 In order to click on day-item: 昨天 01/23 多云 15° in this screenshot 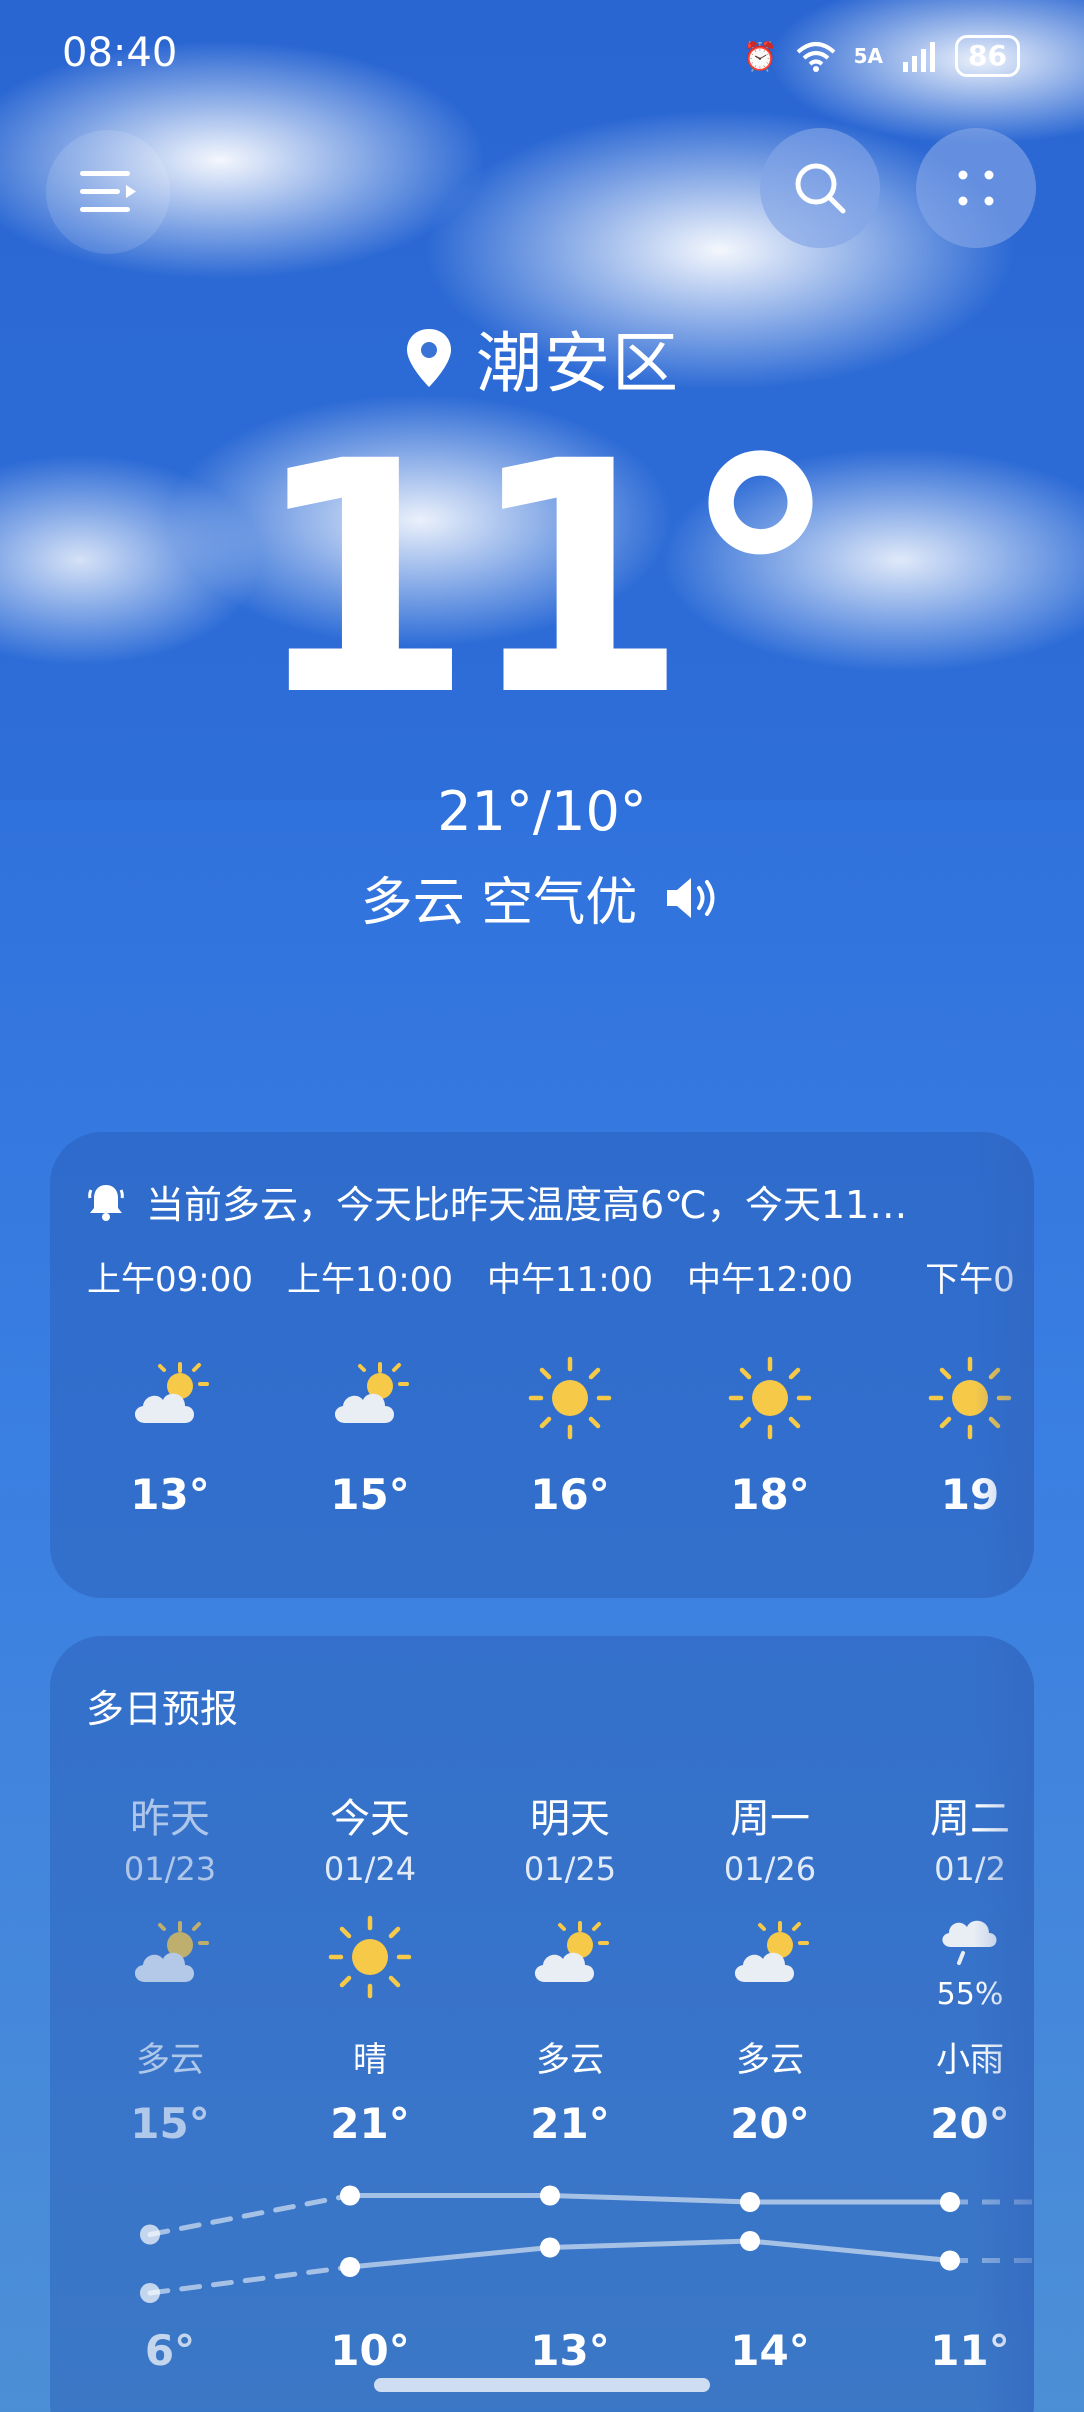, I will do `click(170, 1967)`.